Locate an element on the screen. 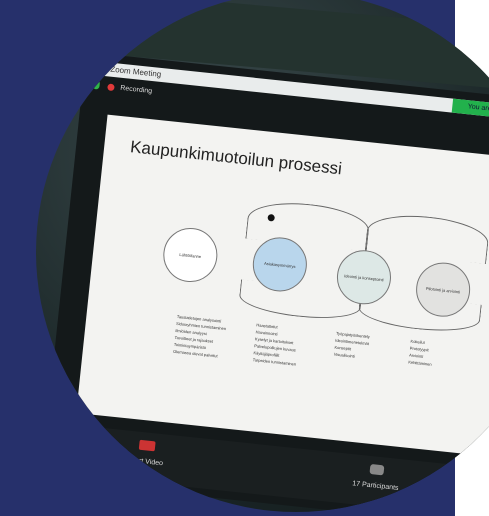 Image resolution: width=489 pixels, height=516 pixels. start-video-label: Start Video is located at coordinates (146, 462).